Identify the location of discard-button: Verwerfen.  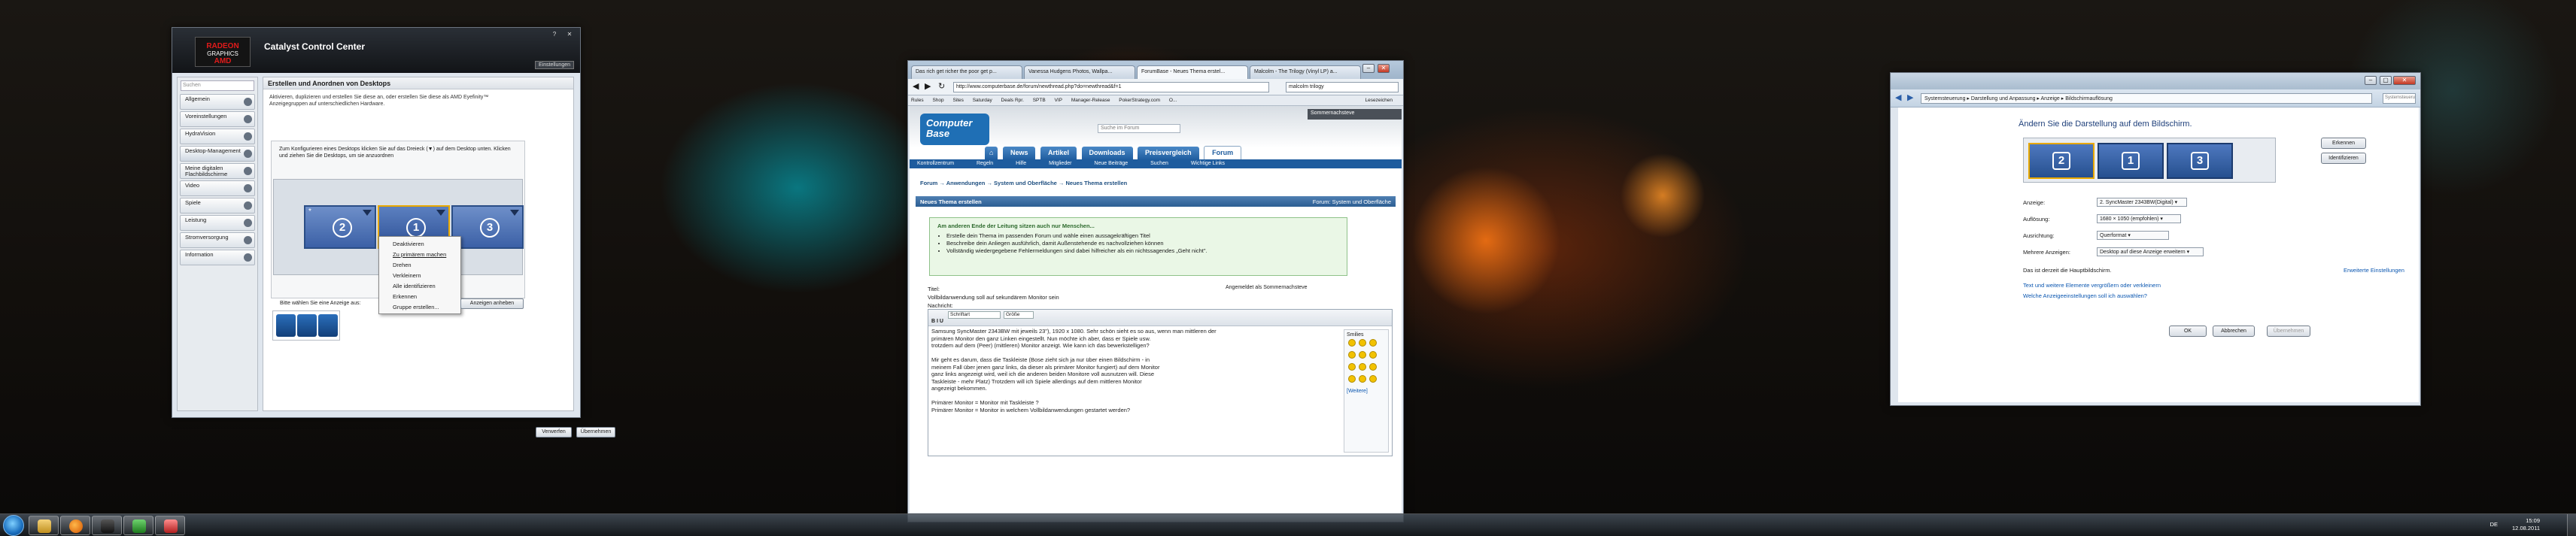
(554, 433).